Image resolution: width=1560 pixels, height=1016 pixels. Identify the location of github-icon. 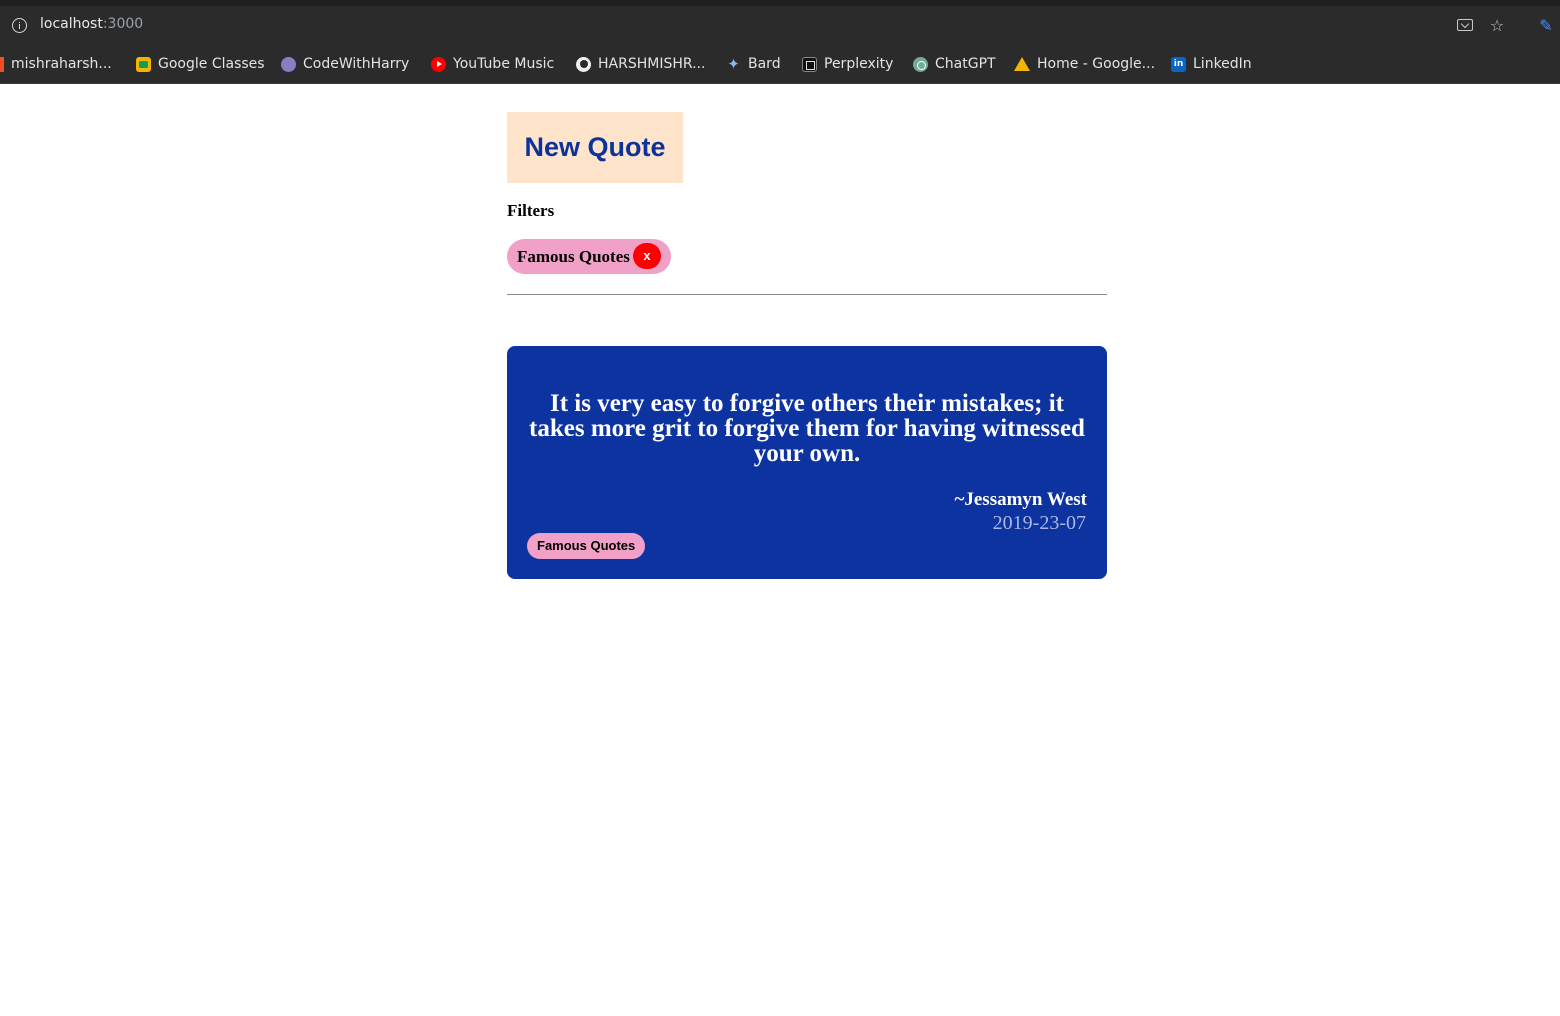
(583, 64).